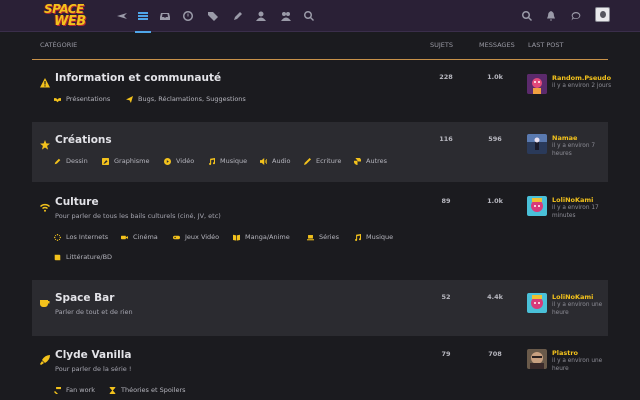  I want to click on hourglass-icon, so click(112, 390).